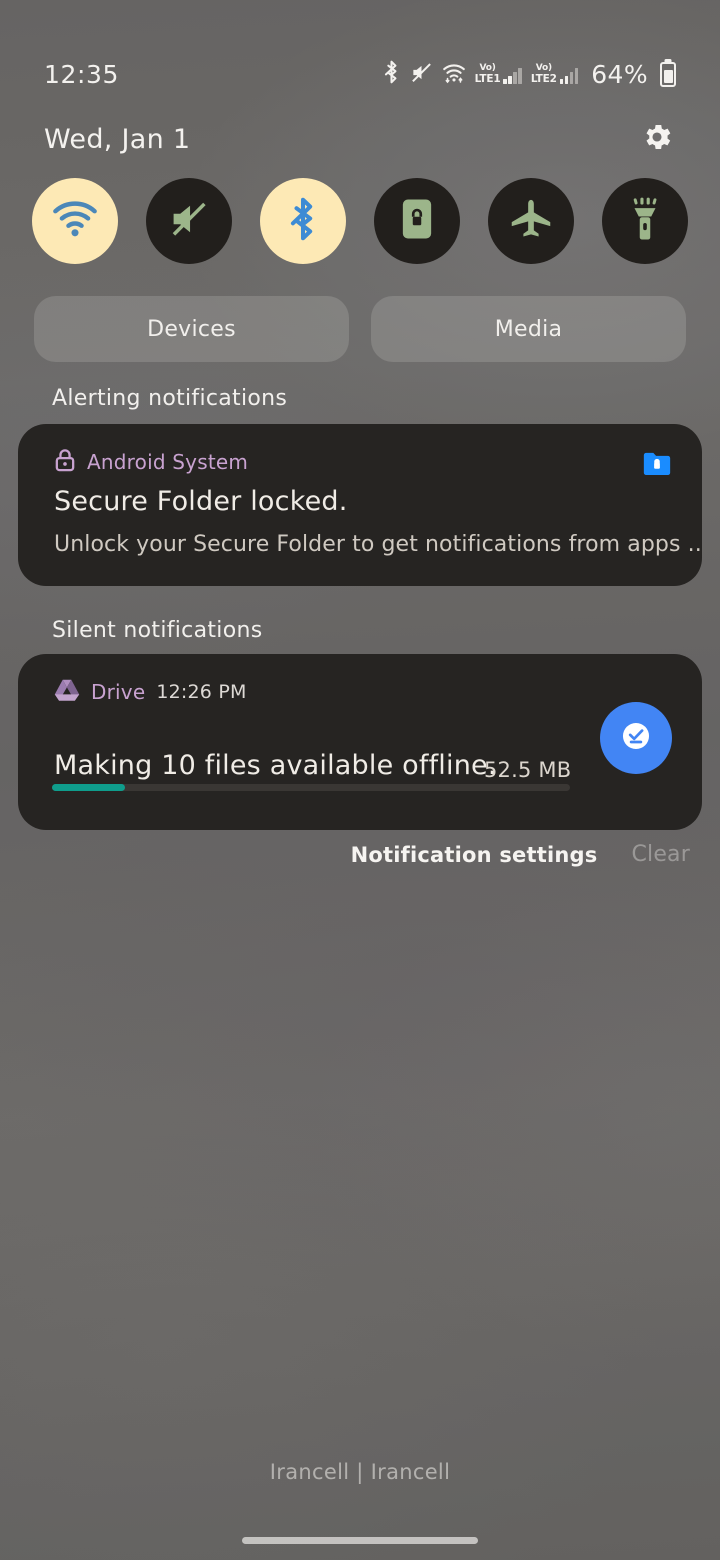 The height and width of the screenshot is (1560, 720). I want to click on notification-app-line: Drive 12:26 PM, so click(150, 692).